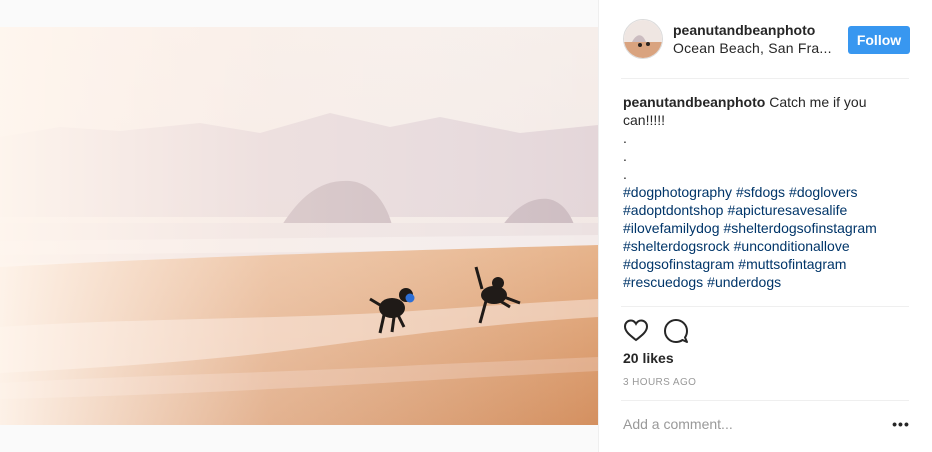 The height and width of the screenshot is (452, 932). What do you see at coordinates (744, 282) in the screenshot?
I see `hashtag-link: #underdogs` at bounding box center [744, 282].